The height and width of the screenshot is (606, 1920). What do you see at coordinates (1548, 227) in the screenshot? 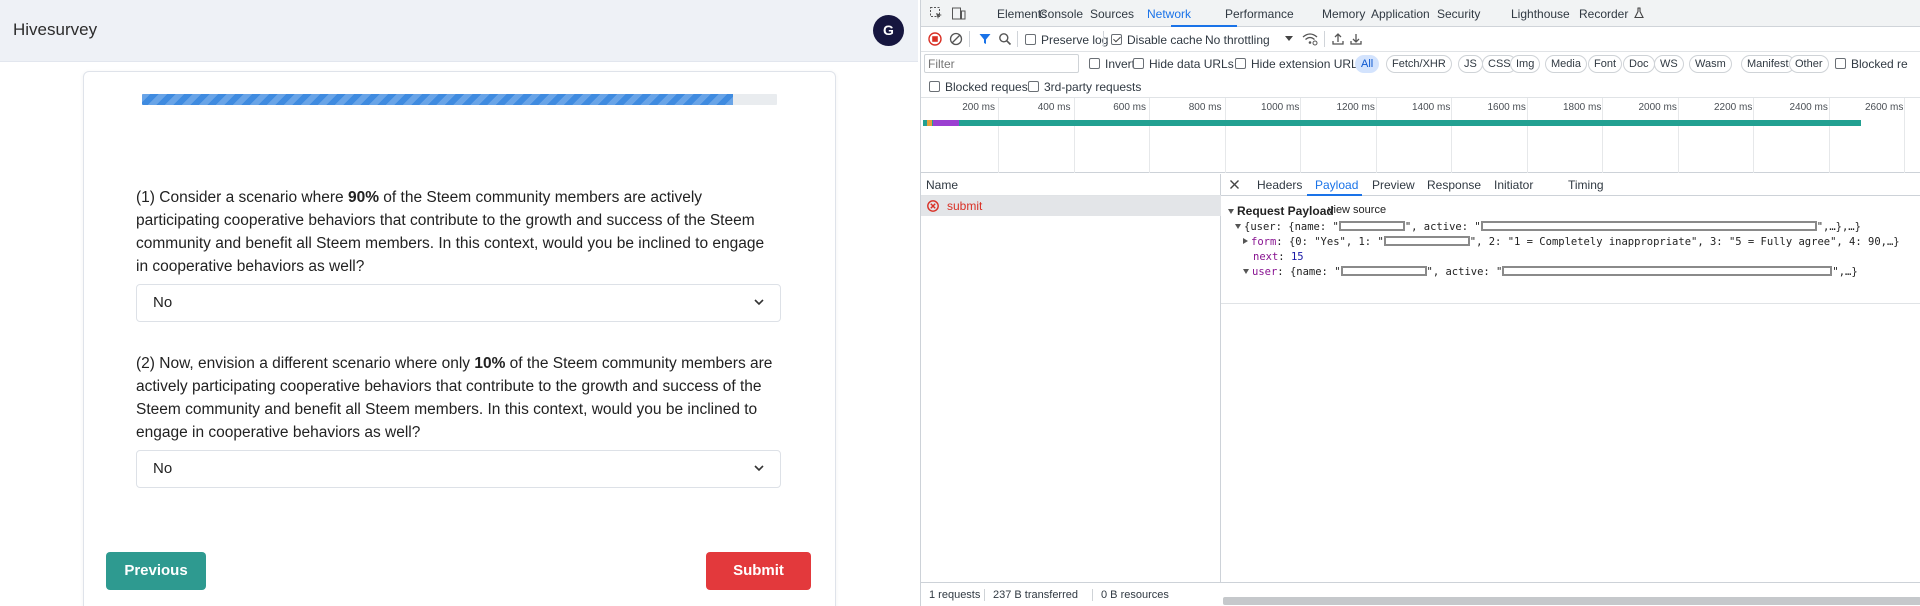
I see `payload-root-line: {user: {name: " ", active: " ",…},…}` at bounding box center [1548, 227].